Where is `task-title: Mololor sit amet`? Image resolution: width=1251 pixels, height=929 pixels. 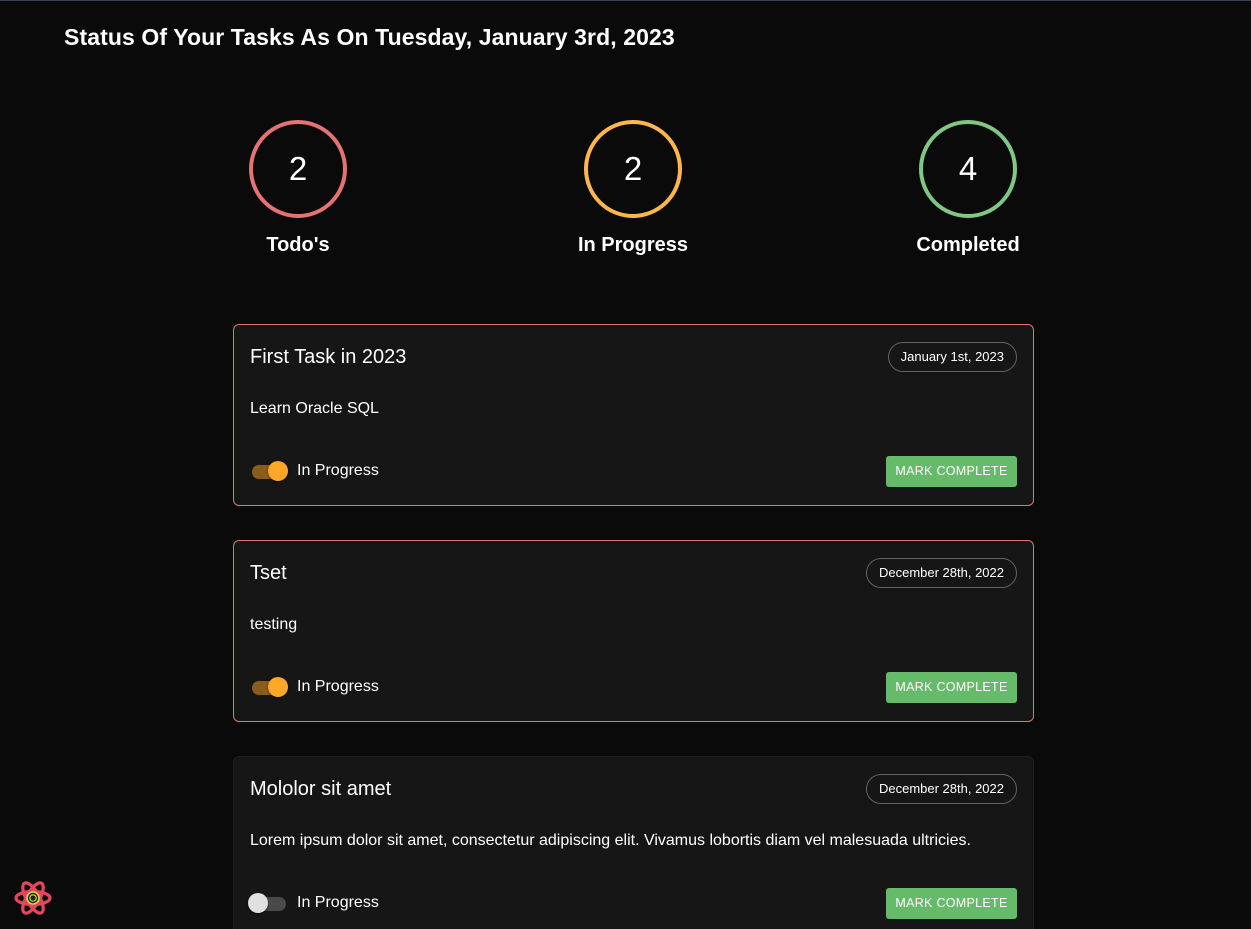 task-title: Mololor sit amet is located at coordinates (321, 789).